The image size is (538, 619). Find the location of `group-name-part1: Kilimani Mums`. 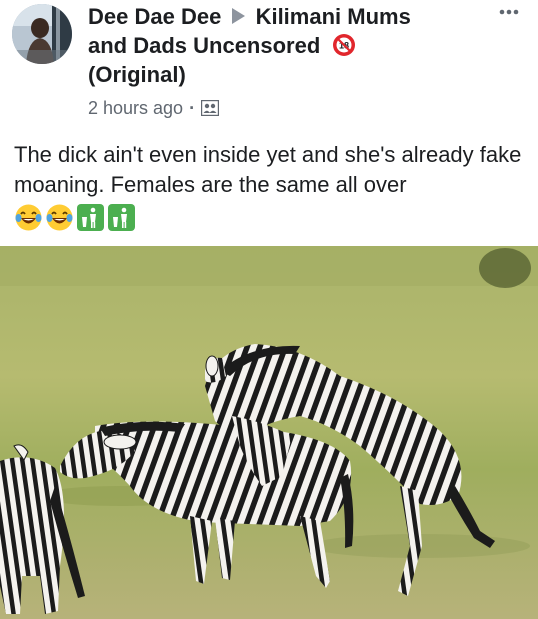

group-name-part1: Kilimani Mums is located at coordinates (333, 16).